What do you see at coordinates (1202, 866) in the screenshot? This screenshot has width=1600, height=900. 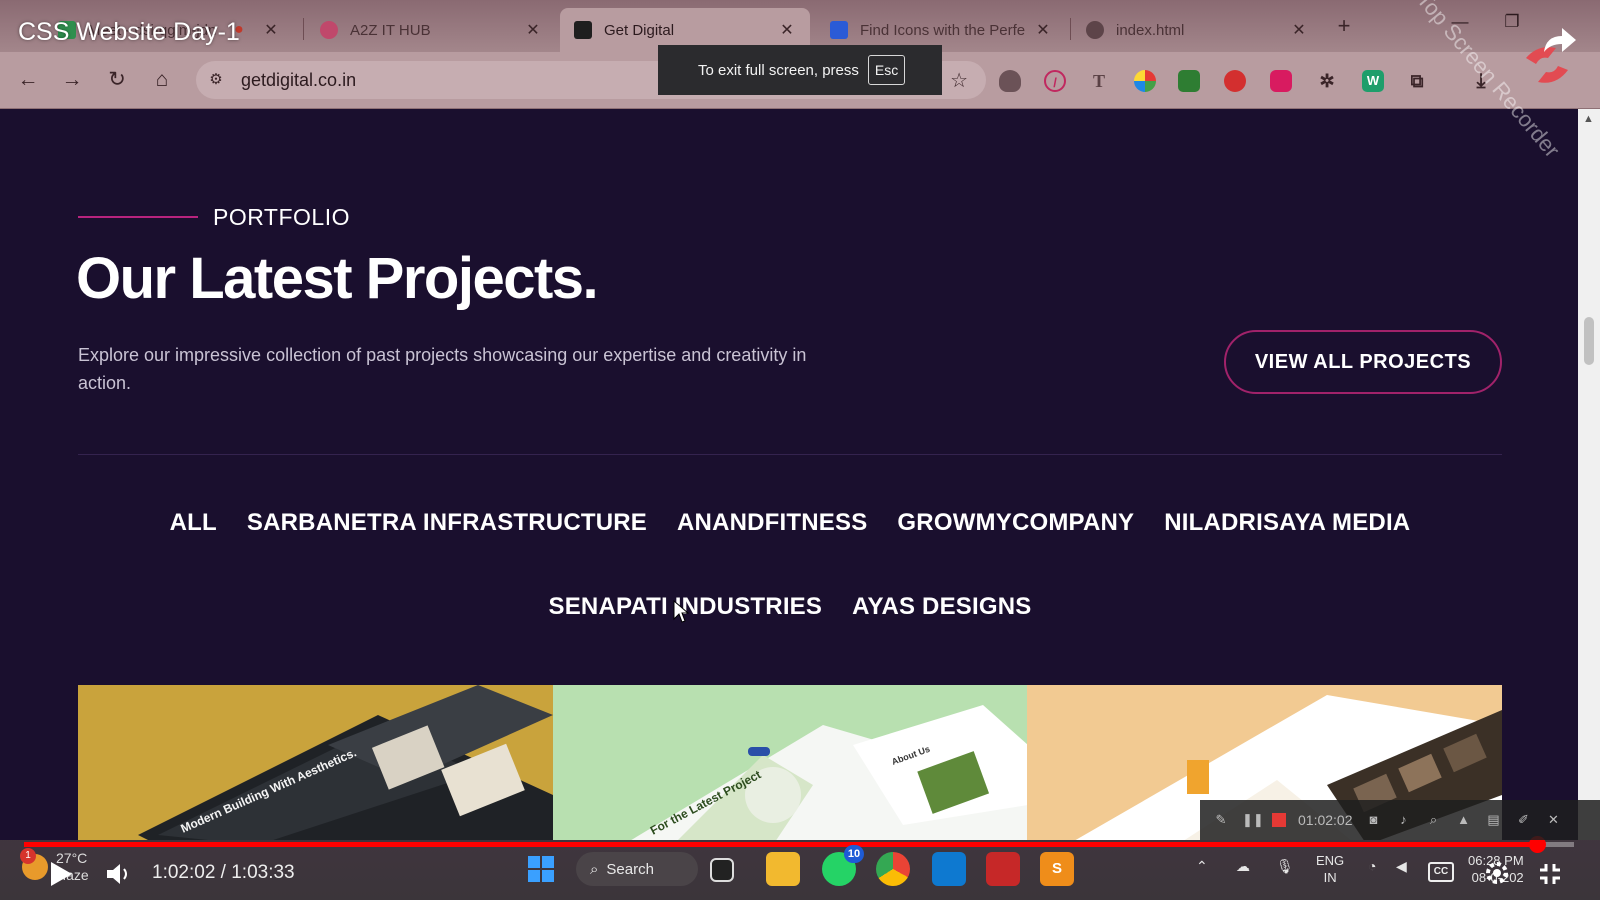 I see `tray-overflow-icon: ⌃` at bounding box center [1202, 866].